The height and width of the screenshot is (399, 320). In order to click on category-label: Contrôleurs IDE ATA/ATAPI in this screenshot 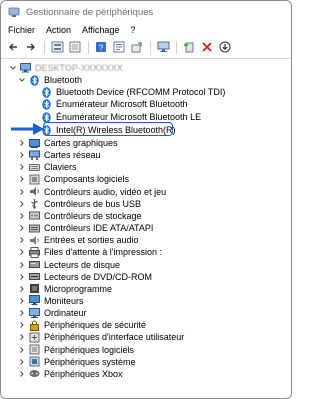, I will do `click(99, 228)`.